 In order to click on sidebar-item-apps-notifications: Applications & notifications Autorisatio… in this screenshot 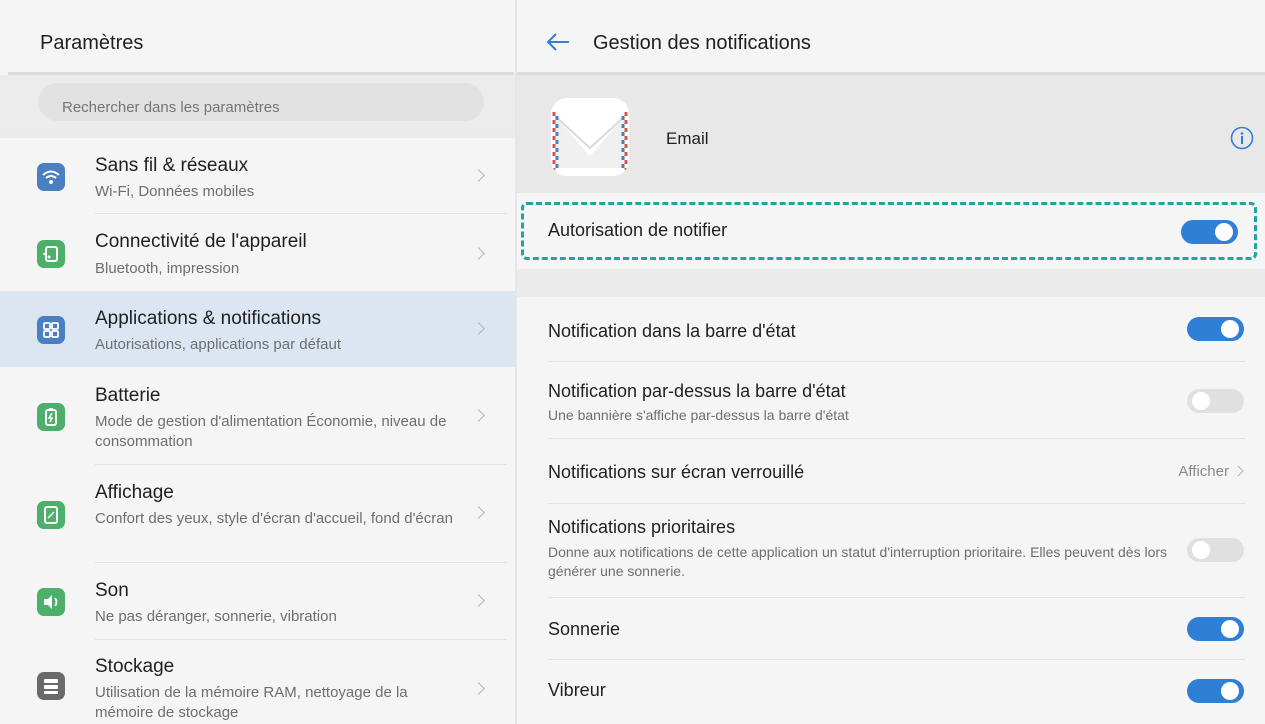, I will do `click(257, 329)`.